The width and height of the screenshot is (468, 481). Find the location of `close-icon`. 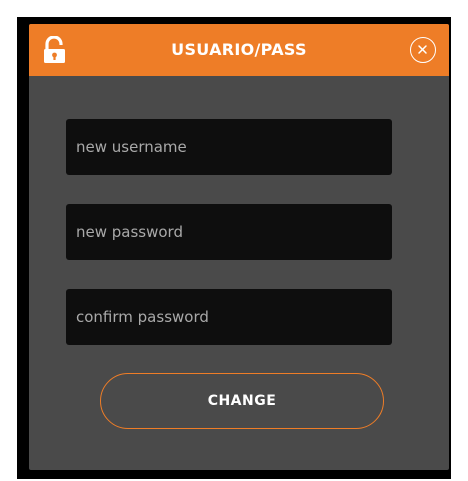

close-icon is located at coordinates (422, 49).